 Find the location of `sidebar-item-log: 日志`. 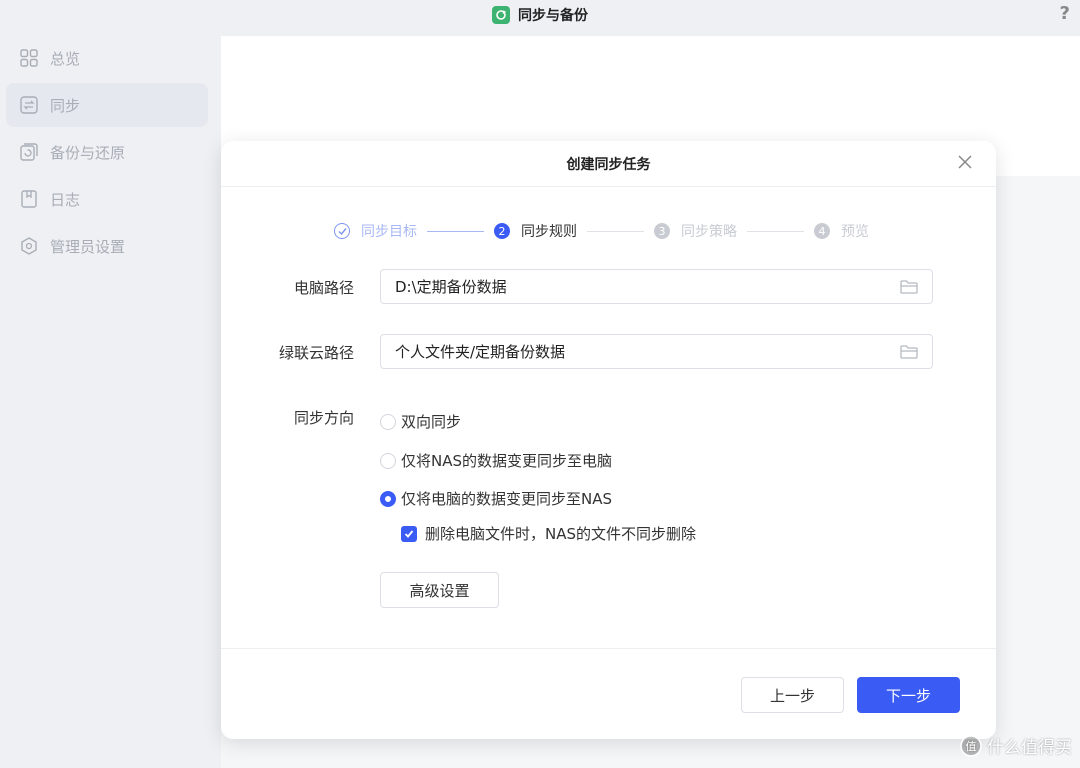

sidebar-item-log: 日志 is located at coordinates (107, 199).